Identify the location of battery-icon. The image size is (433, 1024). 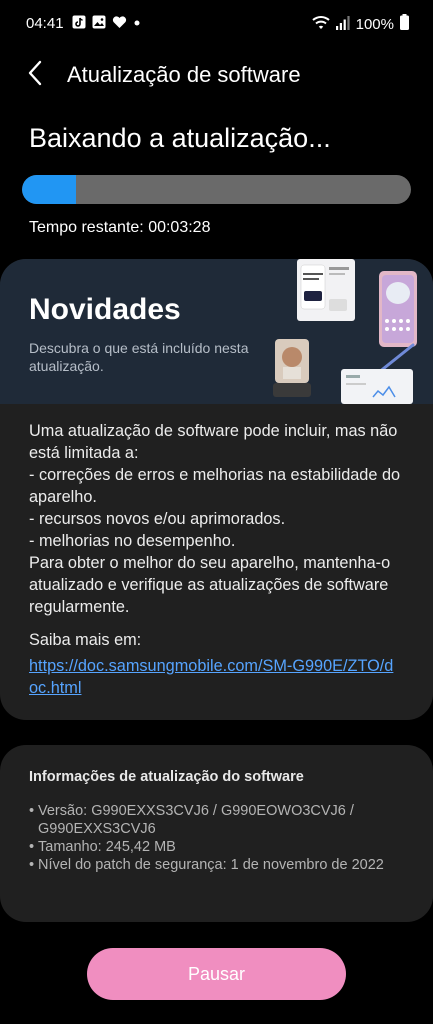
(404, 24).